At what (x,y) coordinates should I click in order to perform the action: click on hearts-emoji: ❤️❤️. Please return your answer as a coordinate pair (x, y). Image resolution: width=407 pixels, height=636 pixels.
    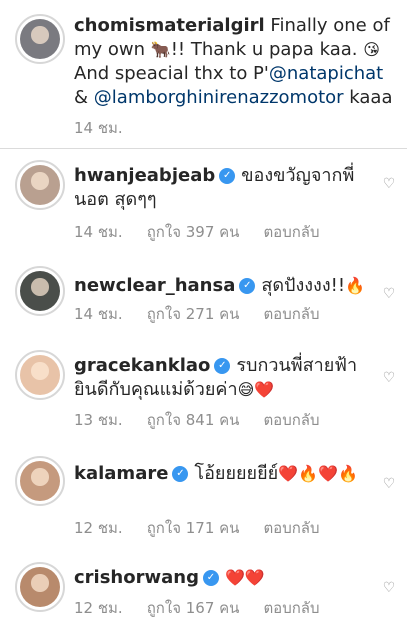
    Looking at the image, I should click on (244, 577).